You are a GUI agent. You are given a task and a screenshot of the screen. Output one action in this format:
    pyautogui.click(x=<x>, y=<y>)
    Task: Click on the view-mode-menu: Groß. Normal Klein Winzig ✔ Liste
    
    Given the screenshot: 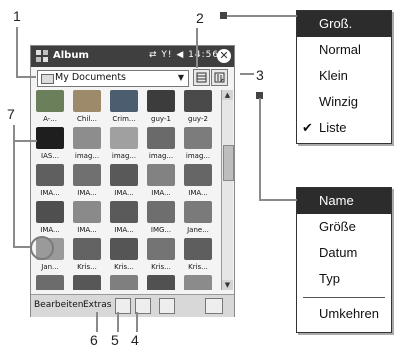 What is the action you would take?
    pyautogui.click(x=344, y=77)
    